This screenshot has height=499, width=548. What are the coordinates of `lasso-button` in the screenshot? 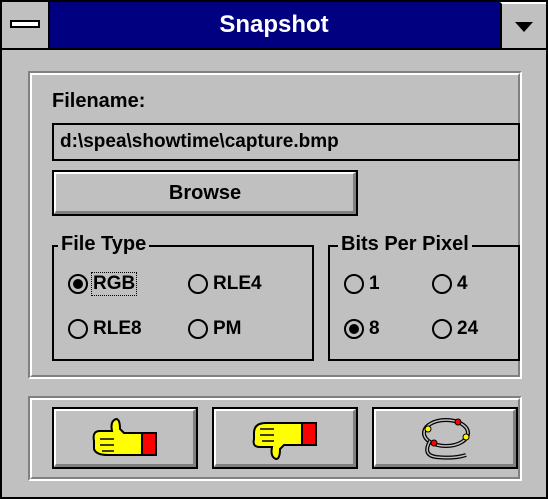 It's located at (445, 438).